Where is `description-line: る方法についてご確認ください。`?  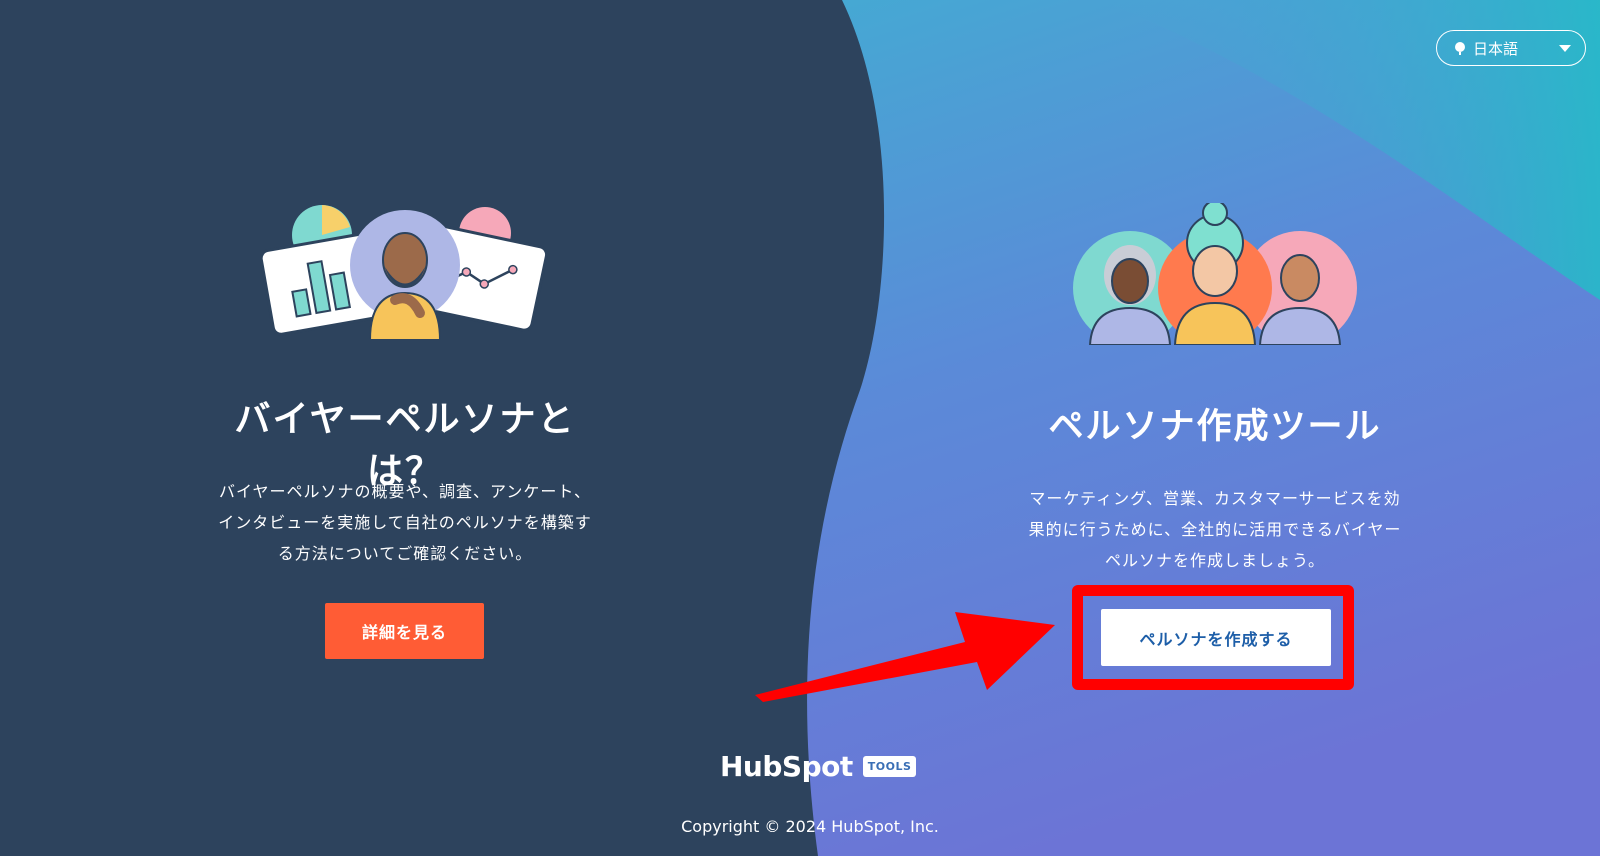
description-line: る方法についてご確認ください。 is located at coordinates (405, 553).